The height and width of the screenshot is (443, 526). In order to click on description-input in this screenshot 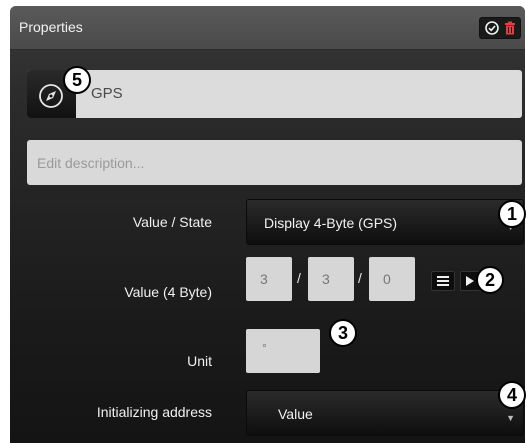, I will do `click(274, 162)`.